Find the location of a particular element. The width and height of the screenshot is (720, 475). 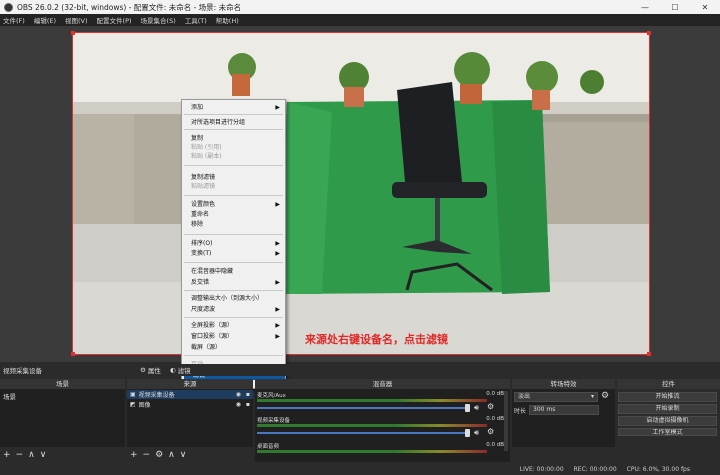

add-source-button: + is located at coordinates (134, 455).